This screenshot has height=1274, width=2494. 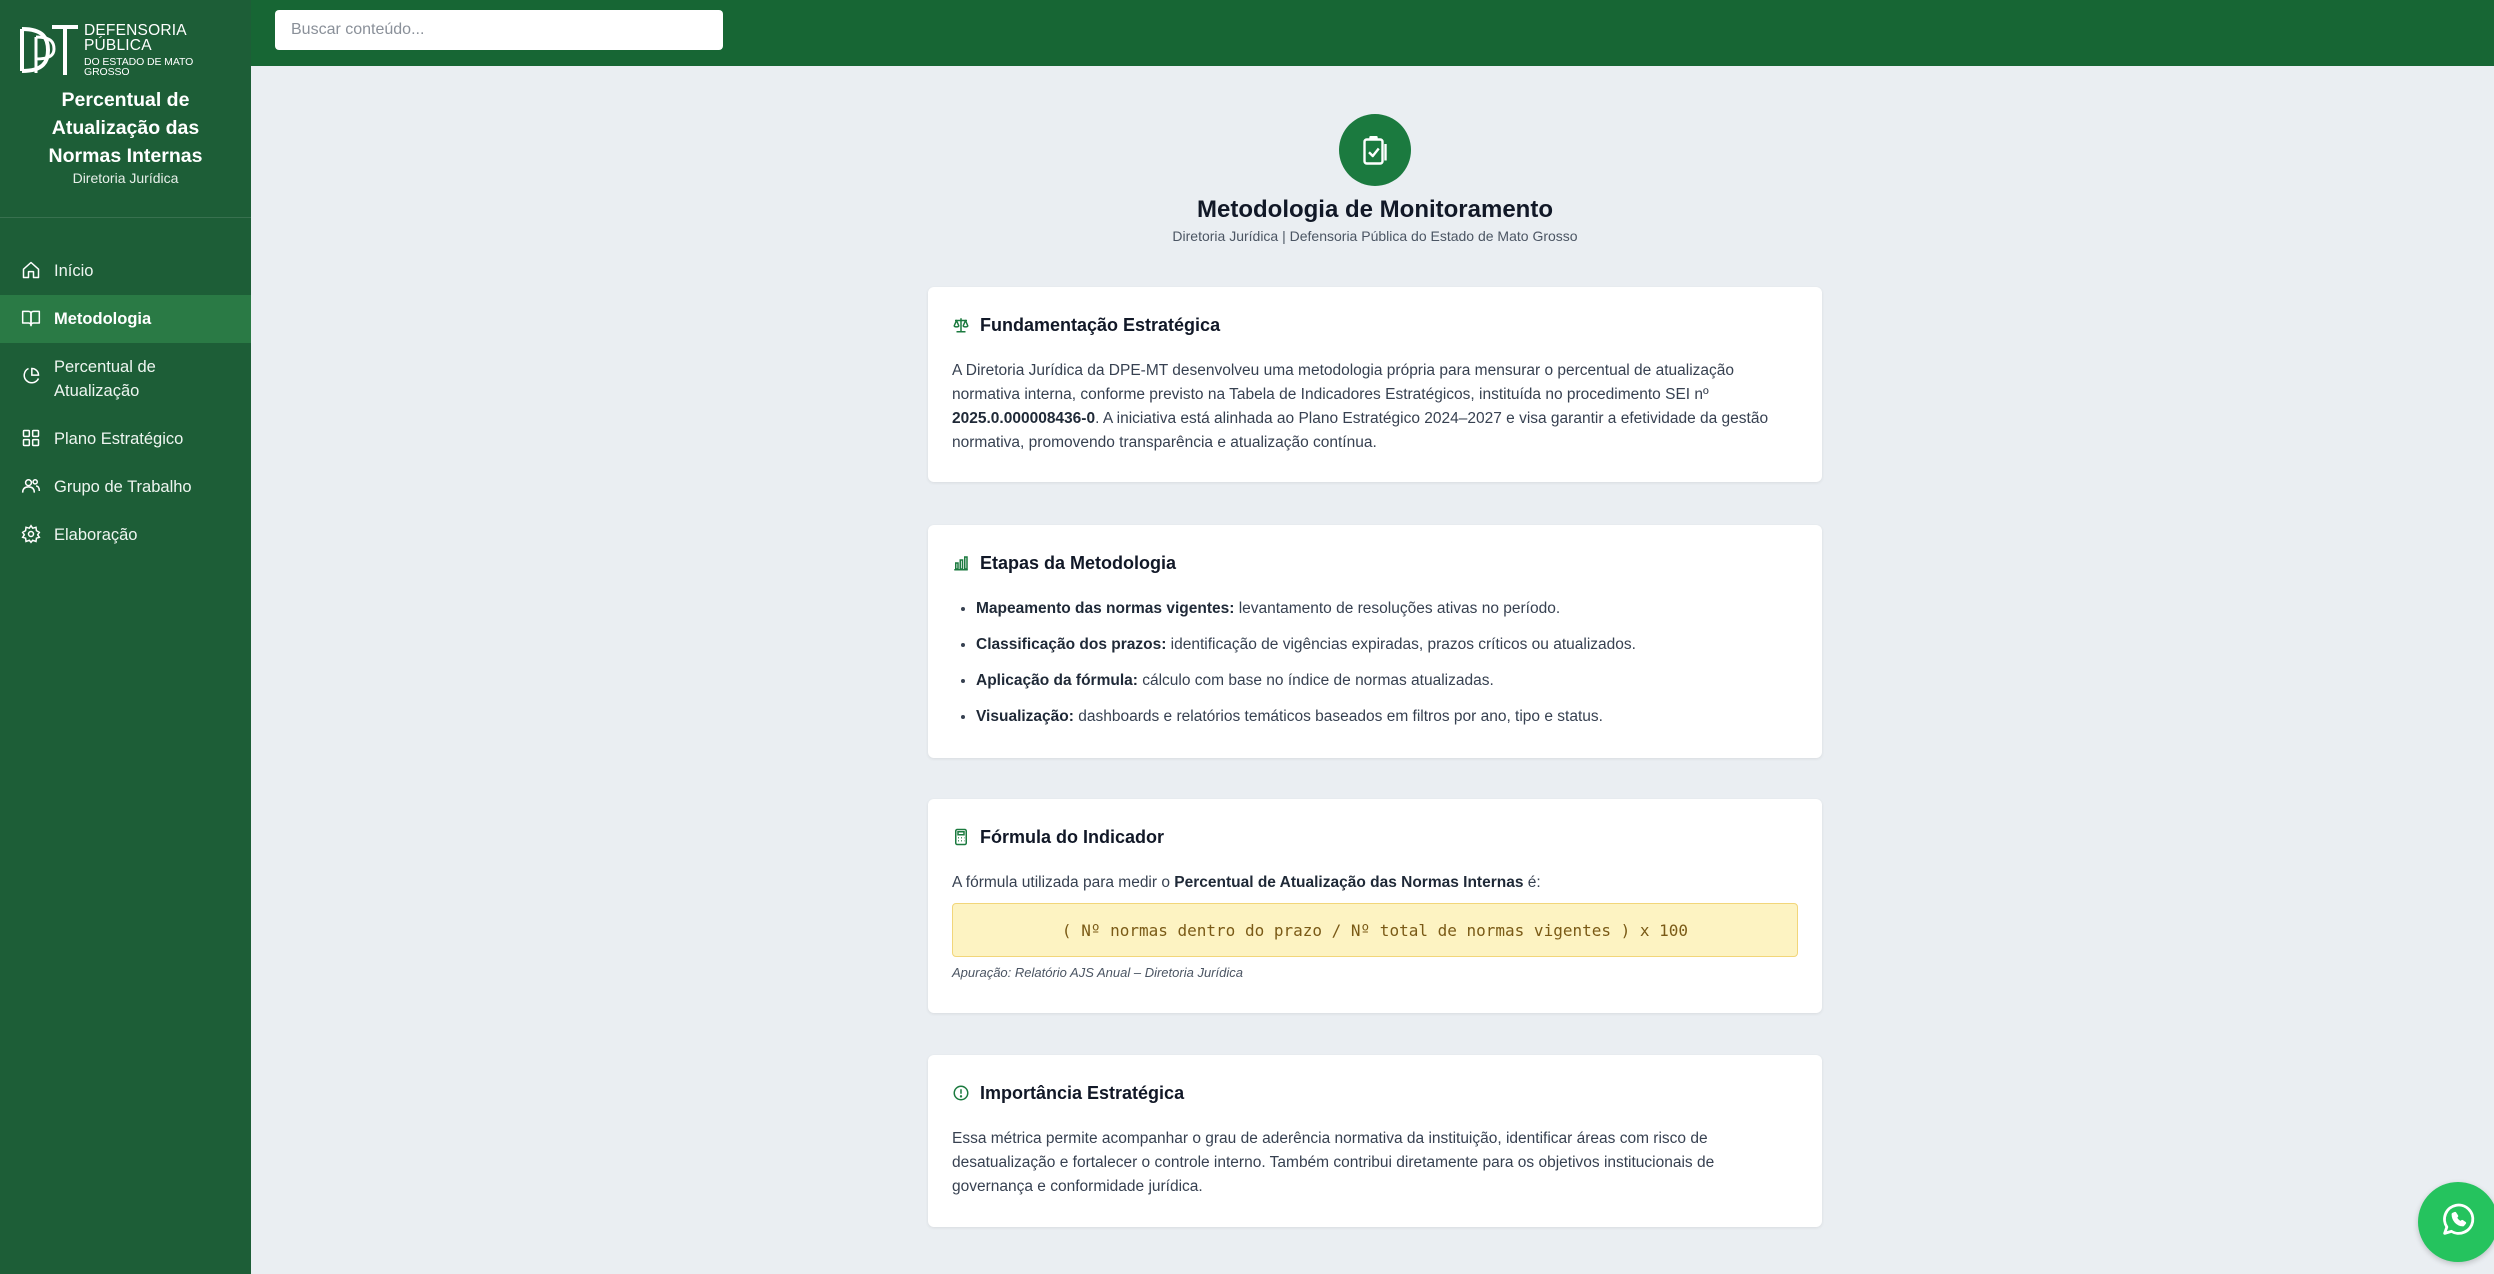 What do you see at coordinates (125, 217) in the screenshot?
I see `sidebar-divider` at bounding box center [125, 217].